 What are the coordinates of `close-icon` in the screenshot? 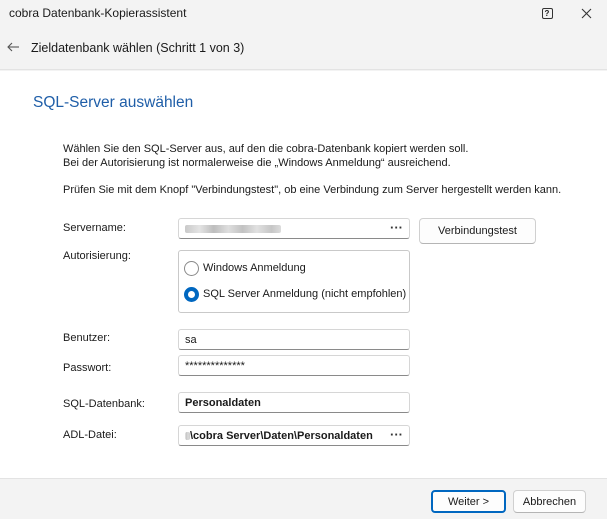 It's located at (586, 13).